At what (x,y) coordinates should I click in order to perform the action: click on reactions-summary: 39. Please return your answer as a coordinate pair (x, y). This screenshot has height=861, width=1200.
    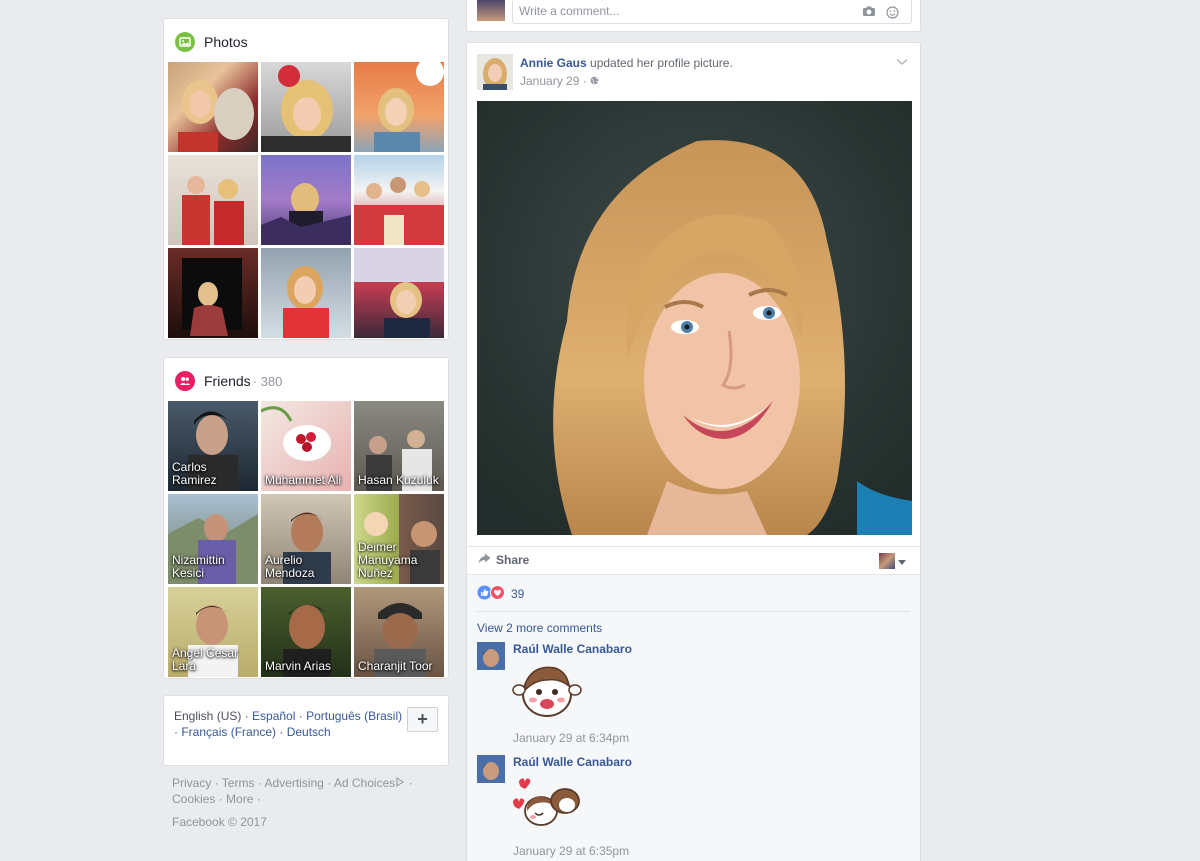
    Looking at the image, I should click on (500, 594).